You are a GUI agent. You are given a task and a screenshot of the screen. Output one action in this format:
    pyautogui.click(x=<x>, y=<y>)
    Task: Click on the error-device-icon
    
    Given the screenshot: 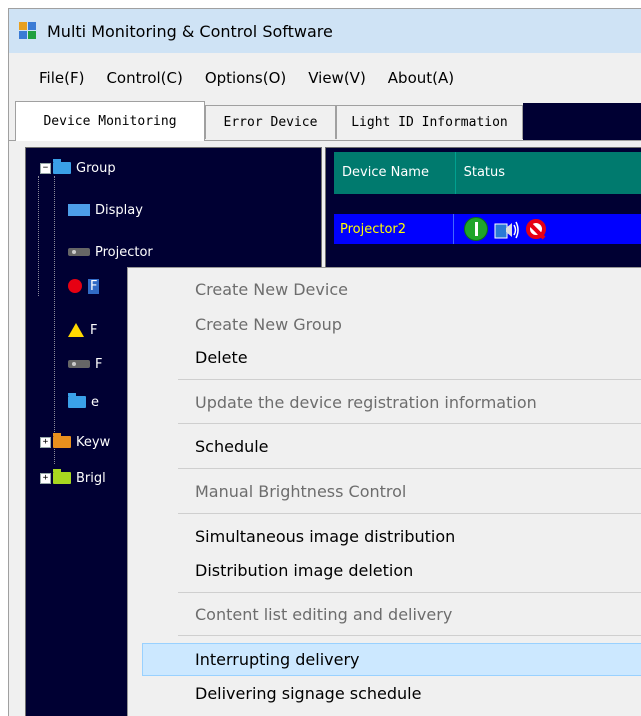 What is the action you would take?
    pyautogui.click(x=75, y=286)
    